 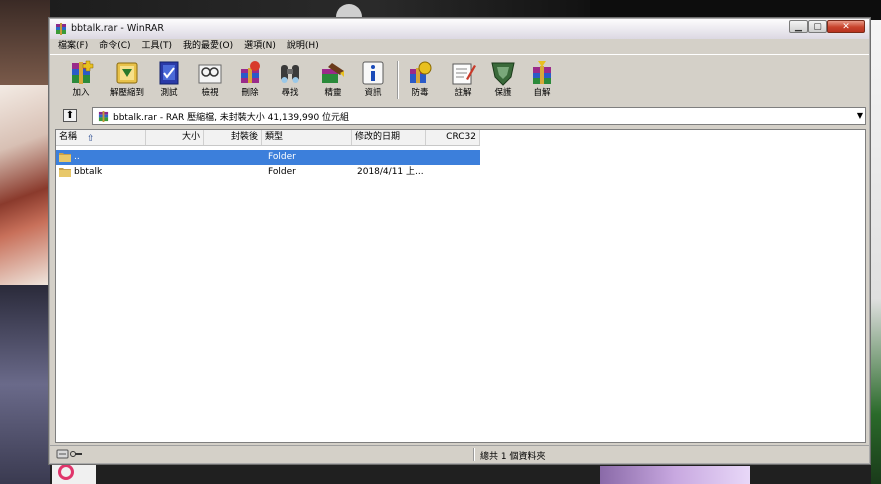 What do you see at coordinates (127, 73) in the screenshot?
I see `extract-to-icon` at bounding box center [127, 73].